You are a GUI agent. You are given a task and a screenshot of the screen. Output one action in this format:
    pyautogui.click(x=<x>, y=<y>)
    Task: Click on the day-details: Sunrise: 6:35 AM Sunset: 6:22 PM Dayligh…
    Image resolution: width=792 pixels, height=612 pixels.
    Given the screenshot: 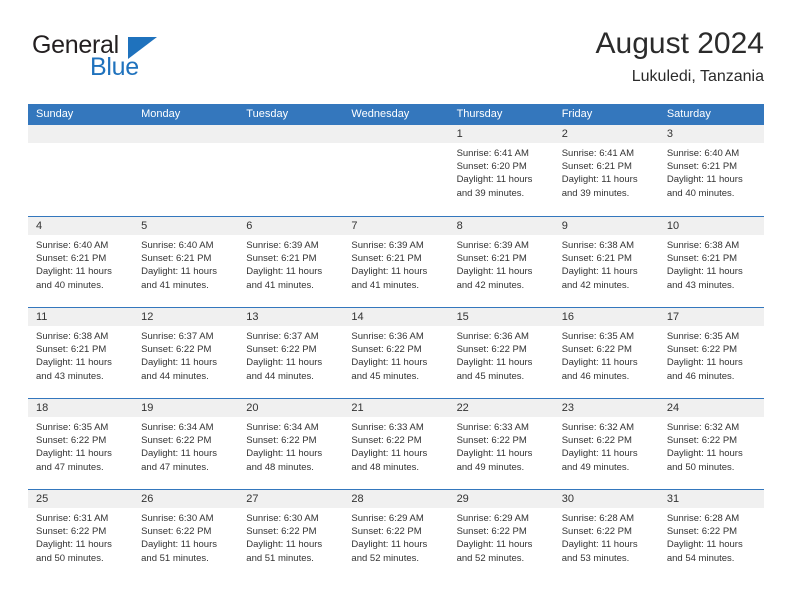 What is the action you would take?
    pyautogui.click(x=606, y=354)
    